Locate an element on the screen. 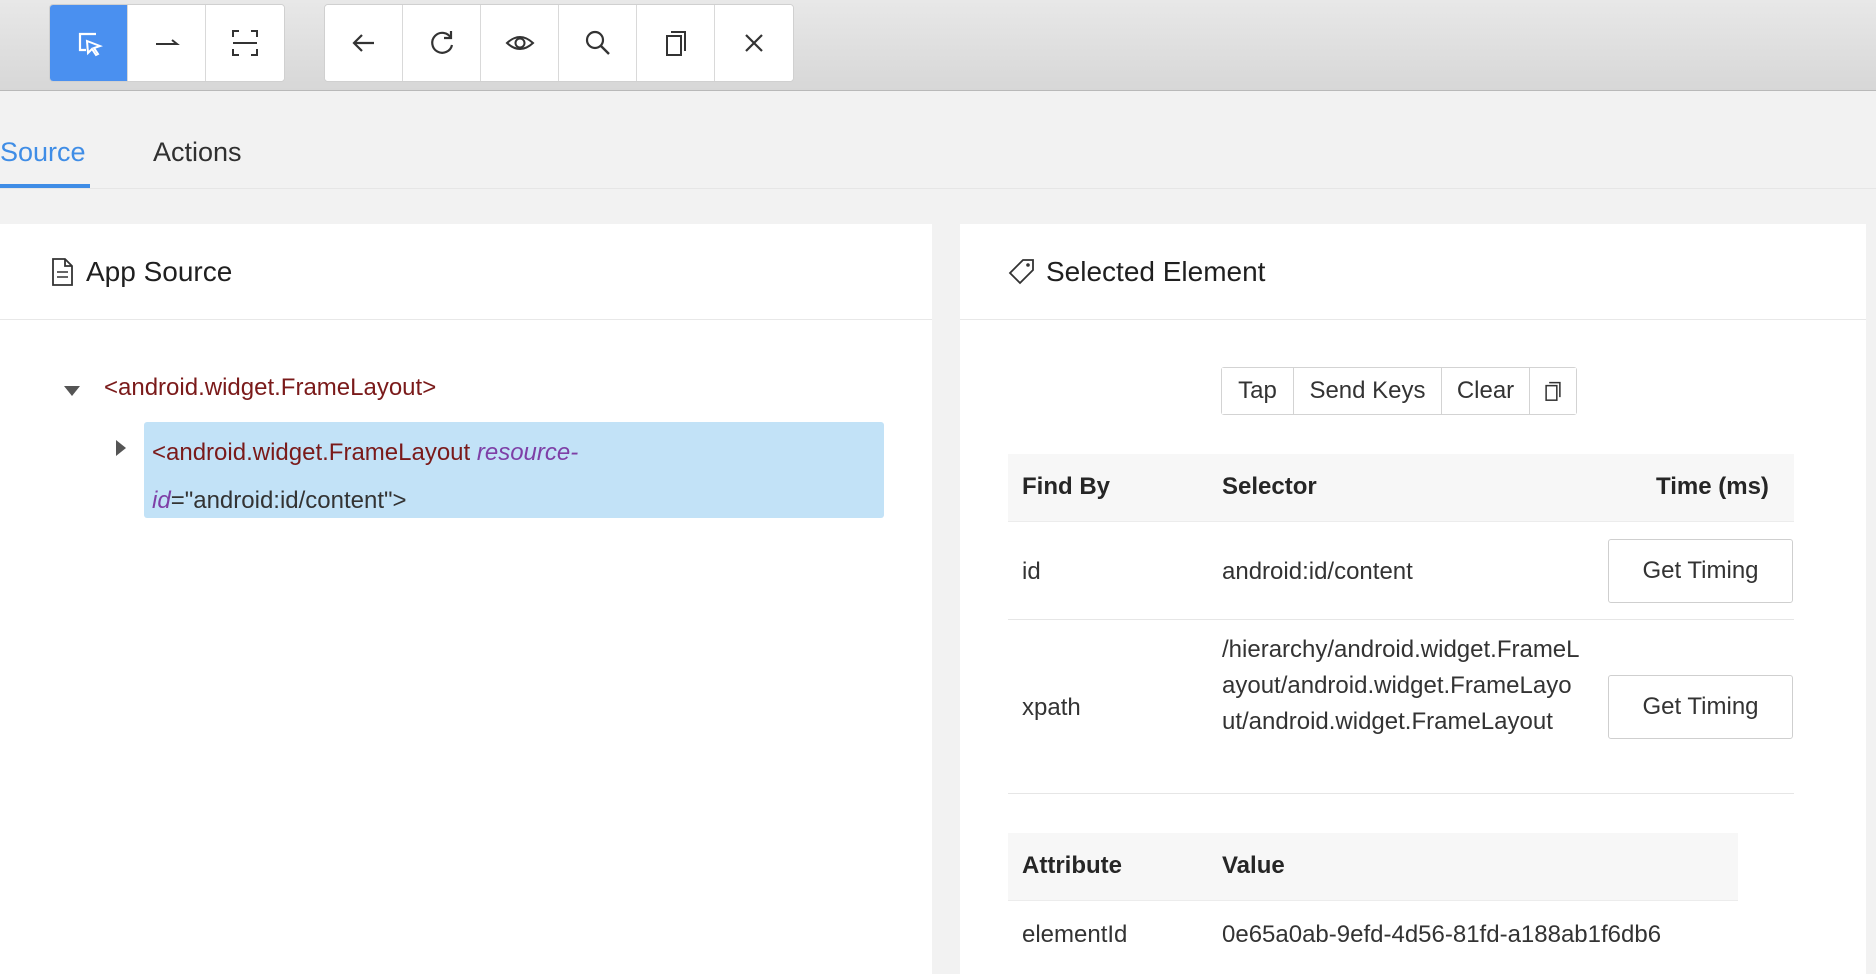 This screenshot has height=974, width=1876. tree-node-attr-value: ="android:id/content"> is located at coordinates (288, 500).